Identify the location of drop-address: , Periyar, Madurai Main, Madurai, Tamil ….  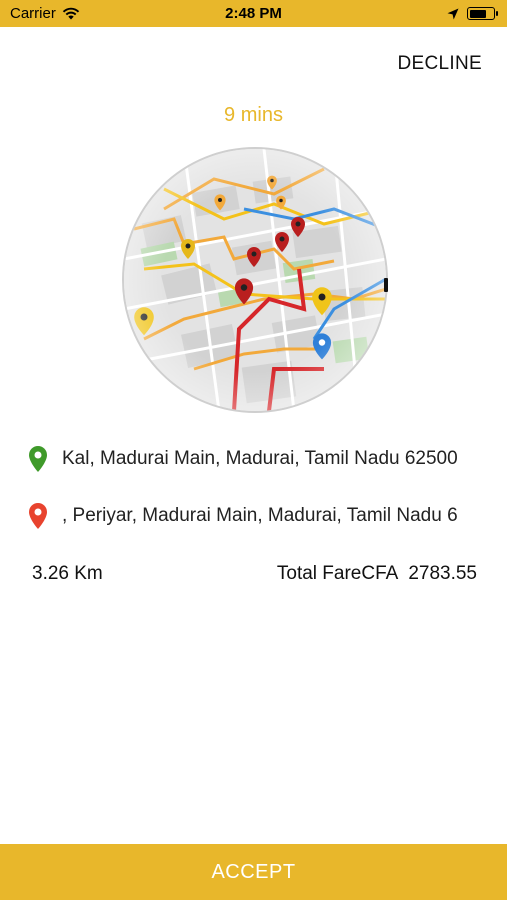
(260, 515).